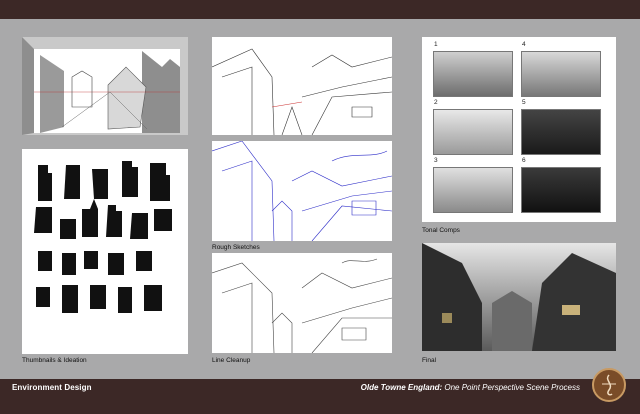 Image resolution: width=640 pixels, height=414 pixels. I want to click on tonal-number: 2, so click(436, 102).